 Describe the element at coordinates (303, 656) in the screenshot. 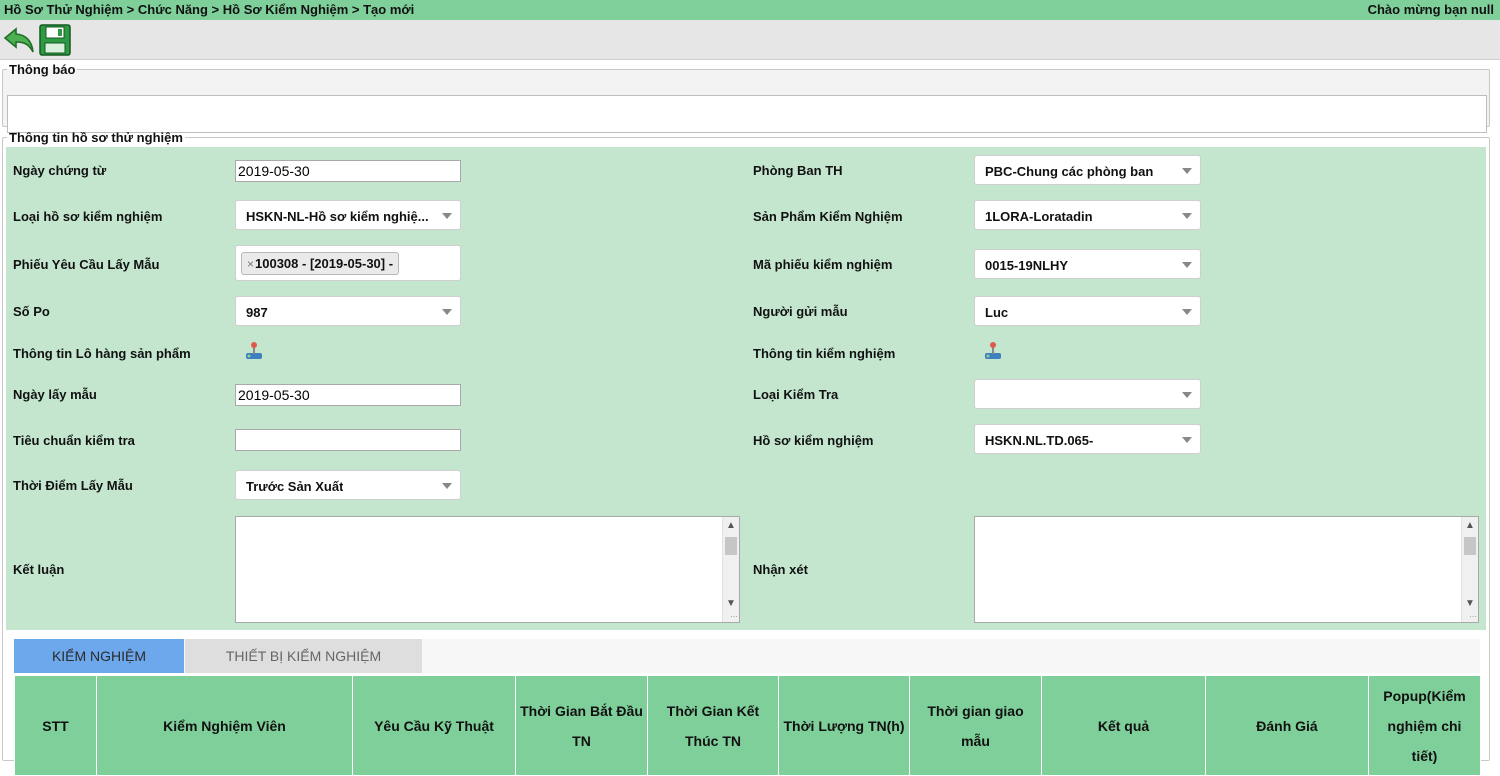

I see `tab-thiet-bi-kiem-nghiem: THIẾT BỊ KIỂM NGHIỆM` at that location.